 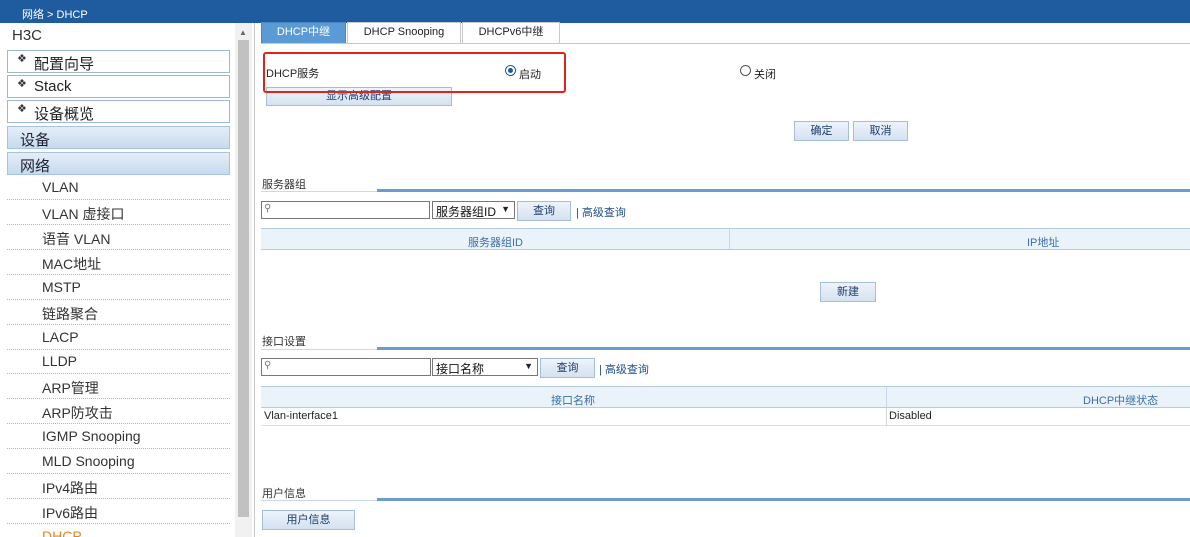 I want to click on tab-dhcp-snooping: DHCP Snooping, so click(x=404, y=33).